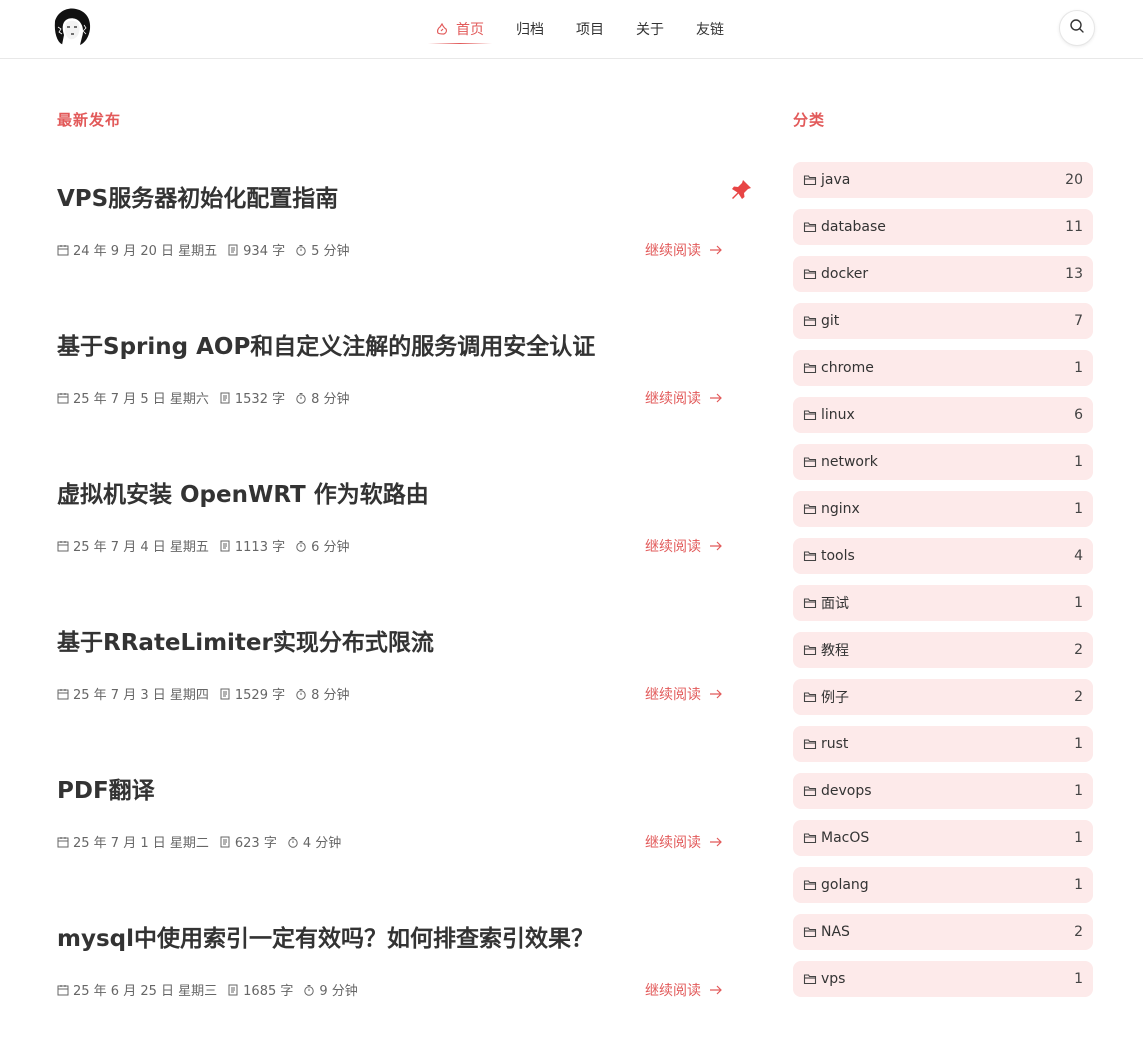  I want to click on timer-icon, so click(303, 398).